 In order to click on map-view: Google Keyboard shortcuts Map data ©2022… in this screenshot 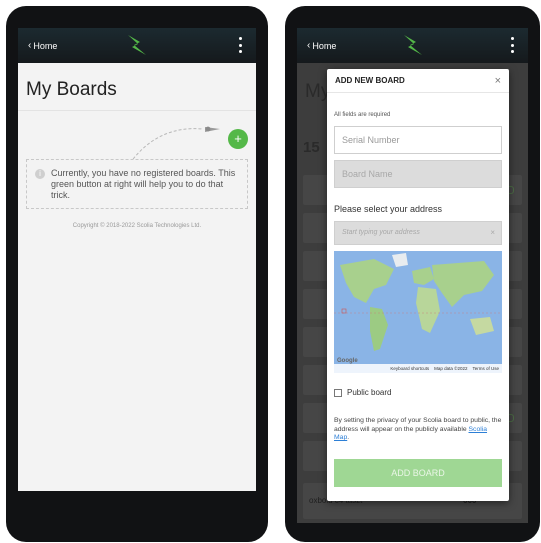, I will do `click(418, 312)`.